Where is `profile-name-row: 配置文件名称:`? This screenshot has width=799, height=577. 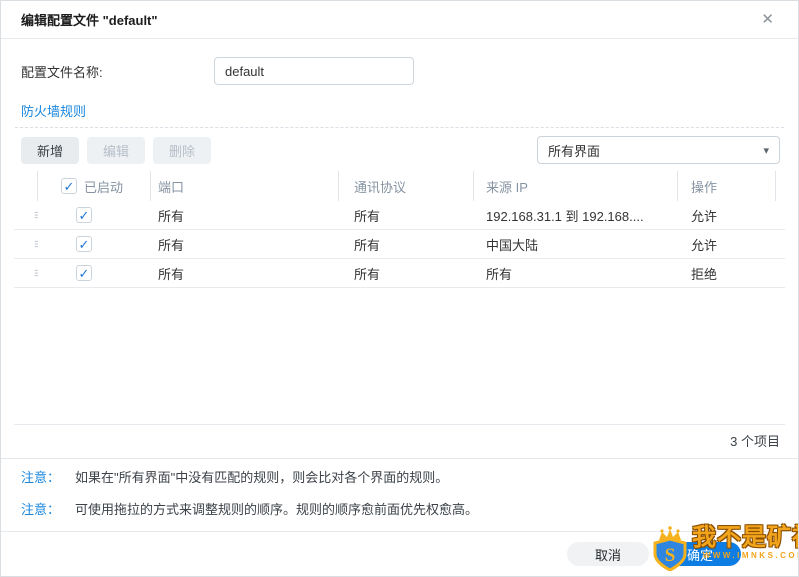
profile-name-row: 配置文件名称: is located at coordinates (399, 71).